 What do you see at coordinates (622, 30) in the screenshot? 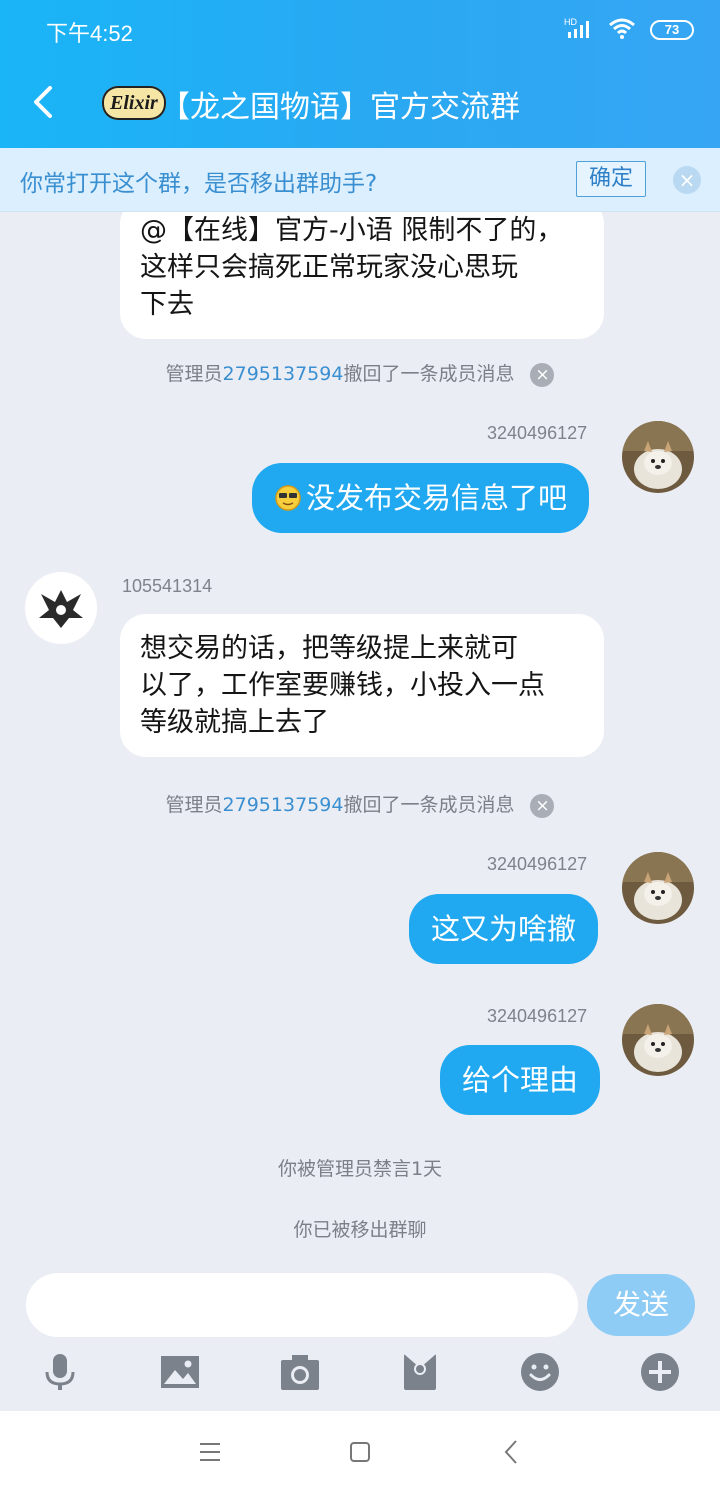
I see `wifi-icon` at bounding box center [622, 30].